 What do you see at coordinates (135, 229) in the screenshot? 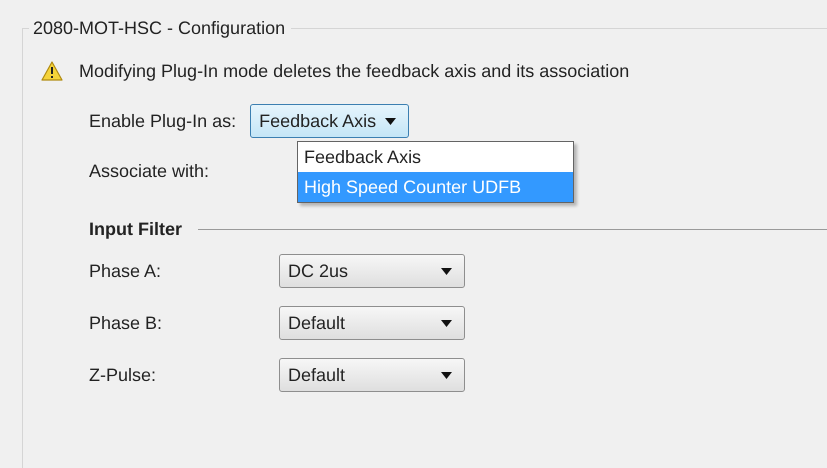
I see `section-title: Input Filter` at bounding box center [135, 229].